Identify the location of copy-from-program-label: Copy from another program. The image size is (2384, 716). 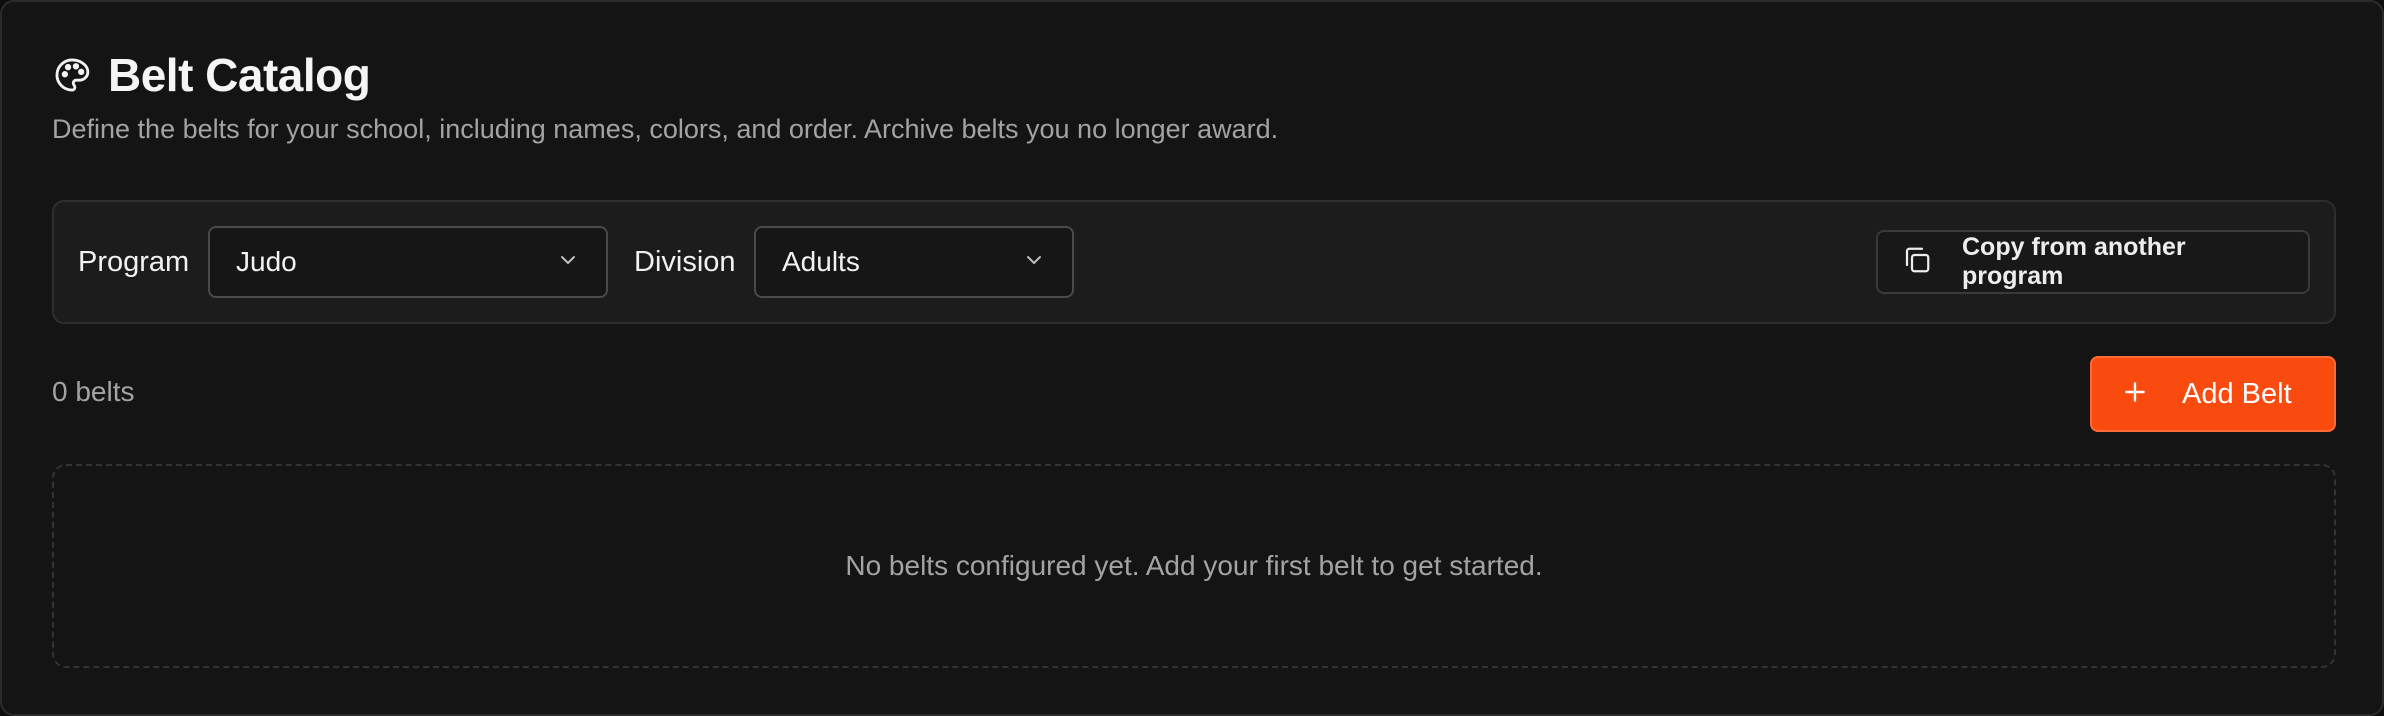
(2074, 261).